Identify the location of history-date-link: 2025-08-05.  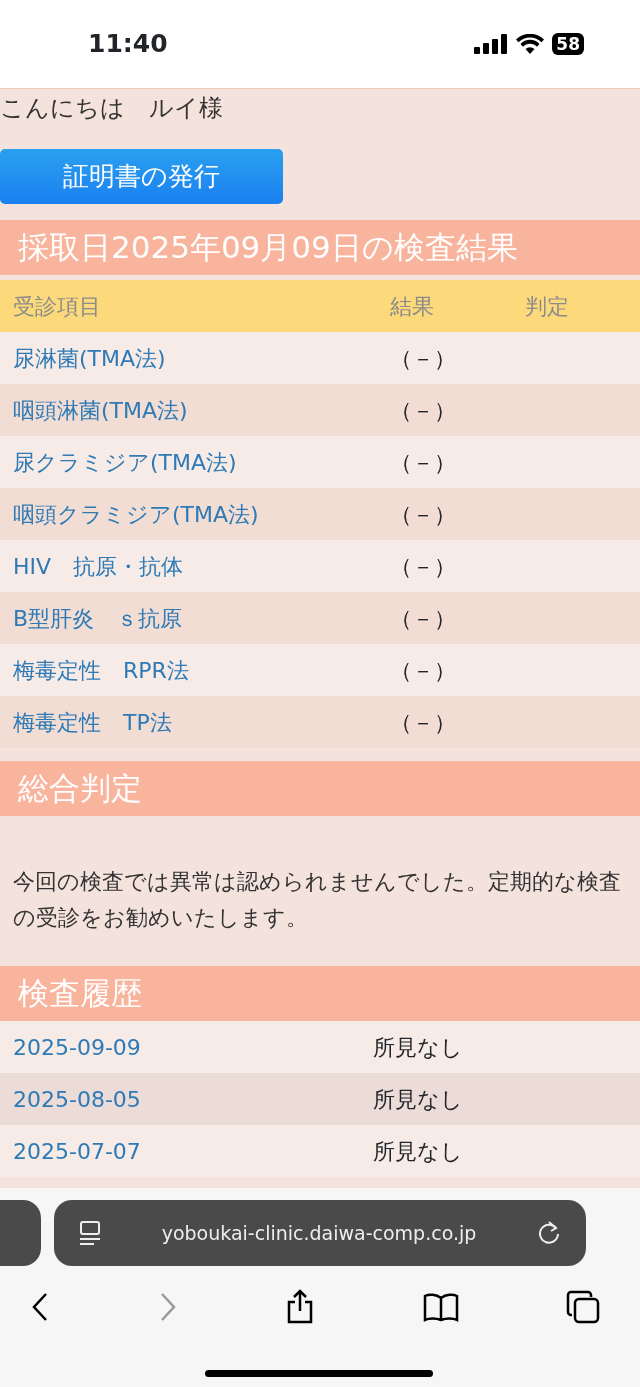
(77, 1099).